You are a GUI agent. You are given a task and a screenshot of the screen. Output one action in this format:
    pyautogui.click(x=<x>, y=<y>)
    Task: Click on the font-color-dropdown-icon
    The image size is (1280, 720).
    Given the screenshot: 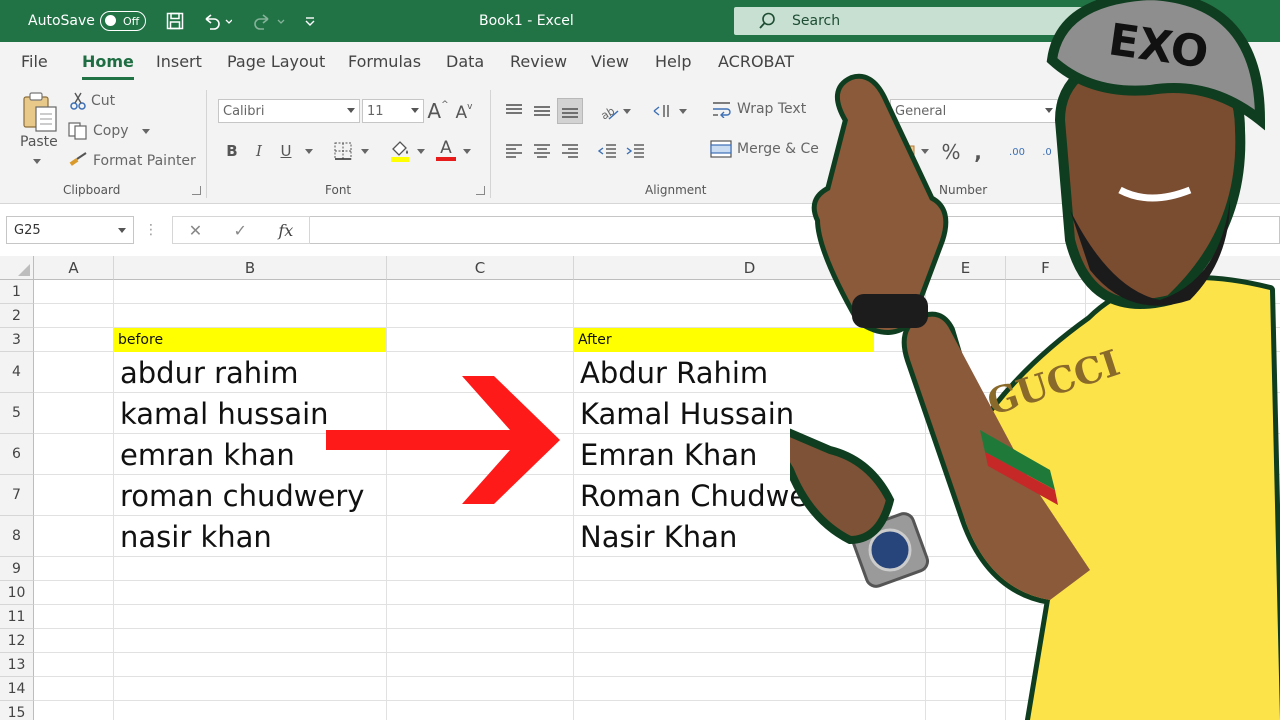 What is the action you would take?
    pyautogui.click(x=467, y=151)
    